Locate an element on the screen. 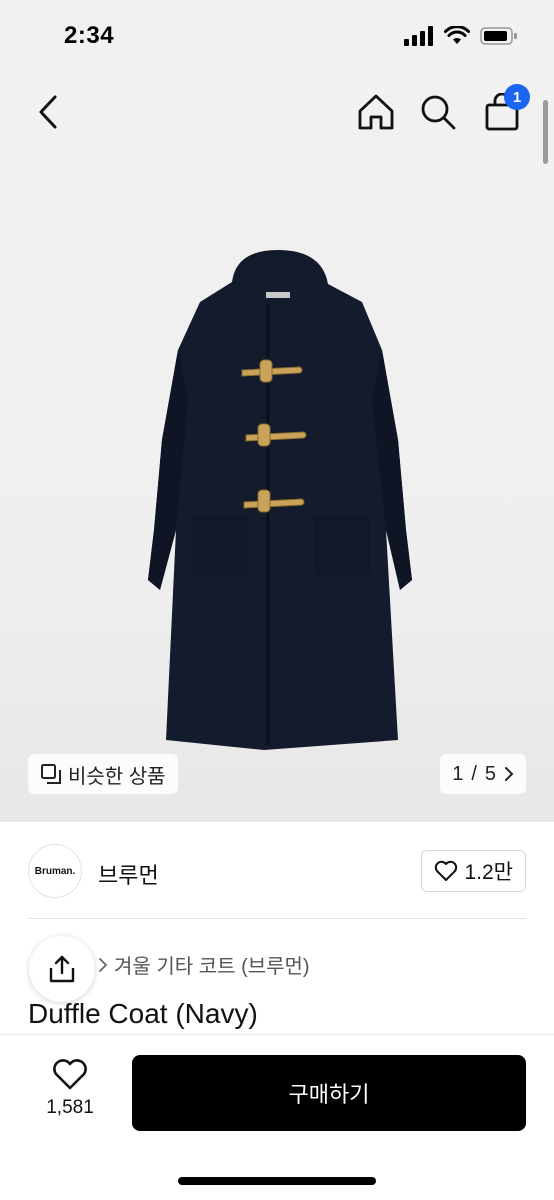 The width and height of the screenshot is (554, 1200). share-button is located at coordinates (62, 969).